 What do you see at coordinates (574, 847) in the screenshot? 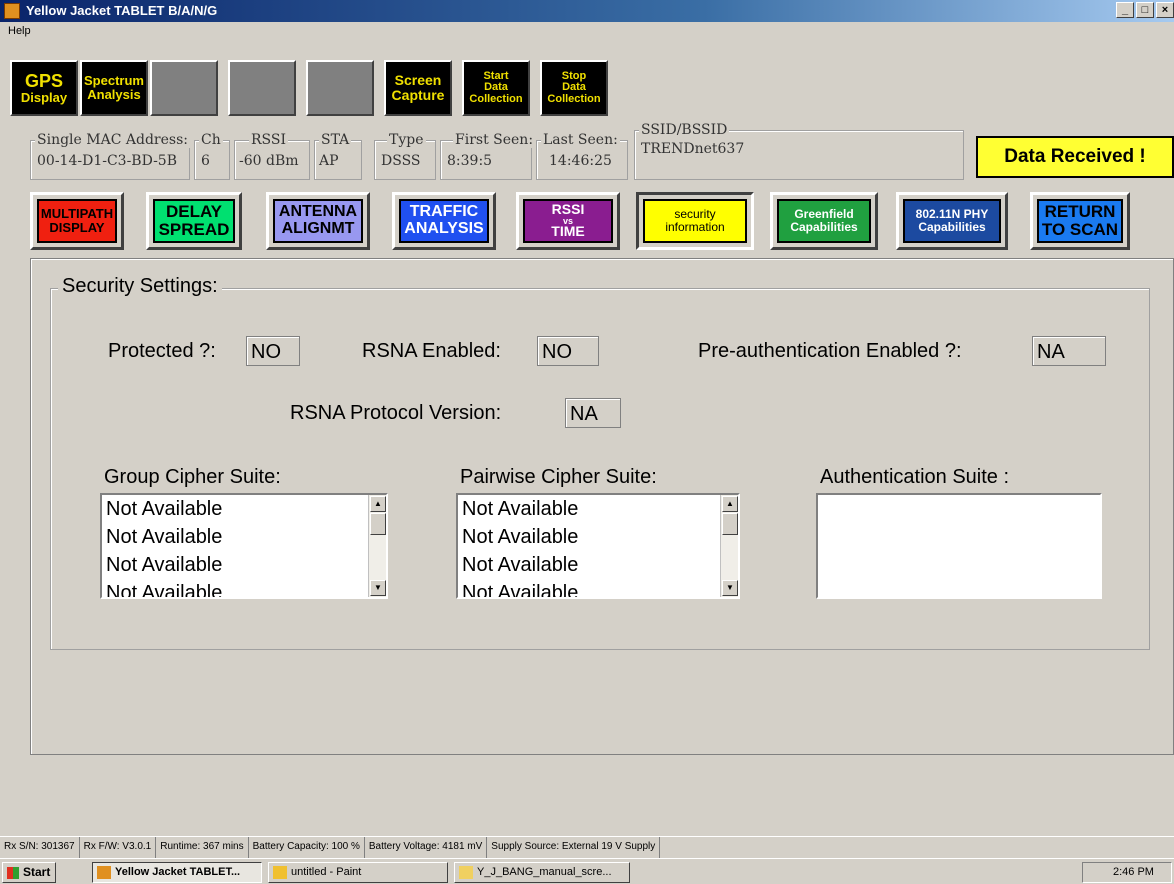
I see `supply-source: Supply Source: External 19 V Supply` at bounding box center [574, 847].